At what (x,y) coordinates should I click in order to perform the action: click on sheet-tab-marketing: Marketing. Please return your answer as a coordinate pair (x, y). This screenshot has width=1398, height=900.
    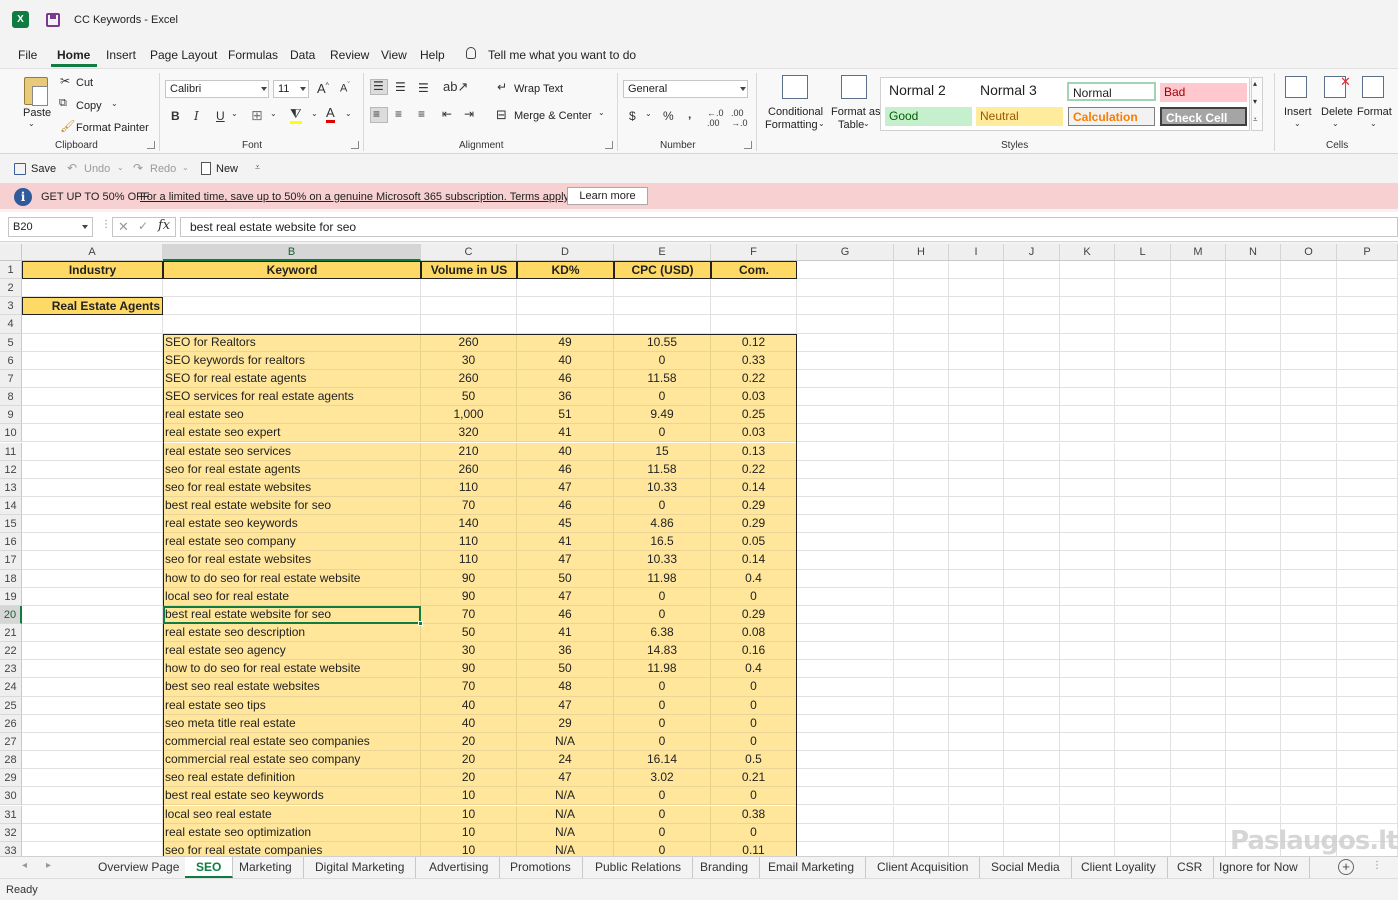
    Looking at the image, I should click on (266, 867).